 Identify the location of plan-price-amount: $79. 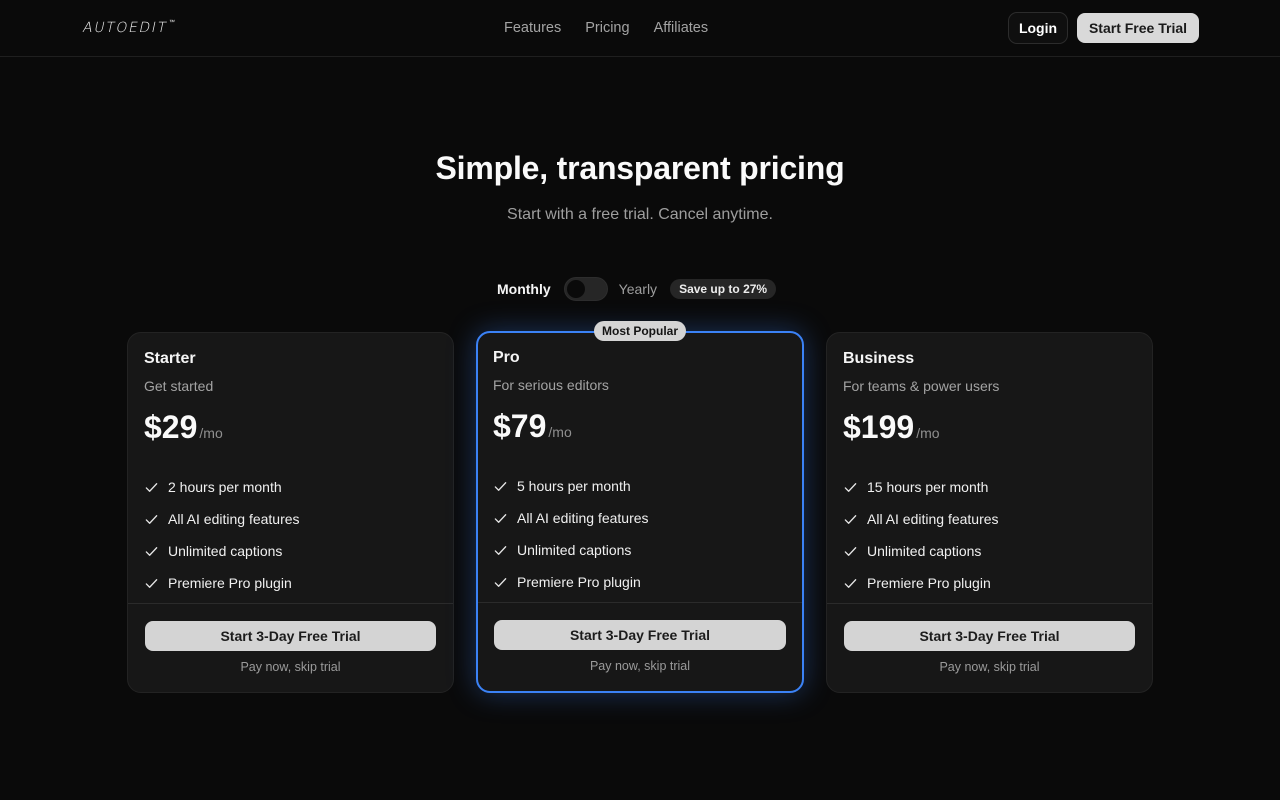
(520, 426).